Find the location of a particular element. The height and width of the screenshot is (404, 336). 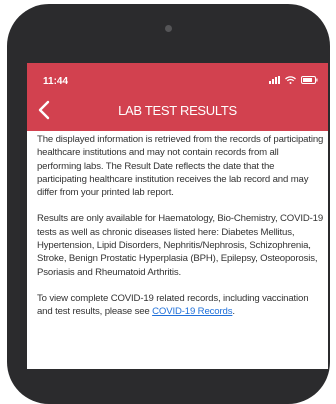

status-time: 11:44 is located at coordinates (56, 81).